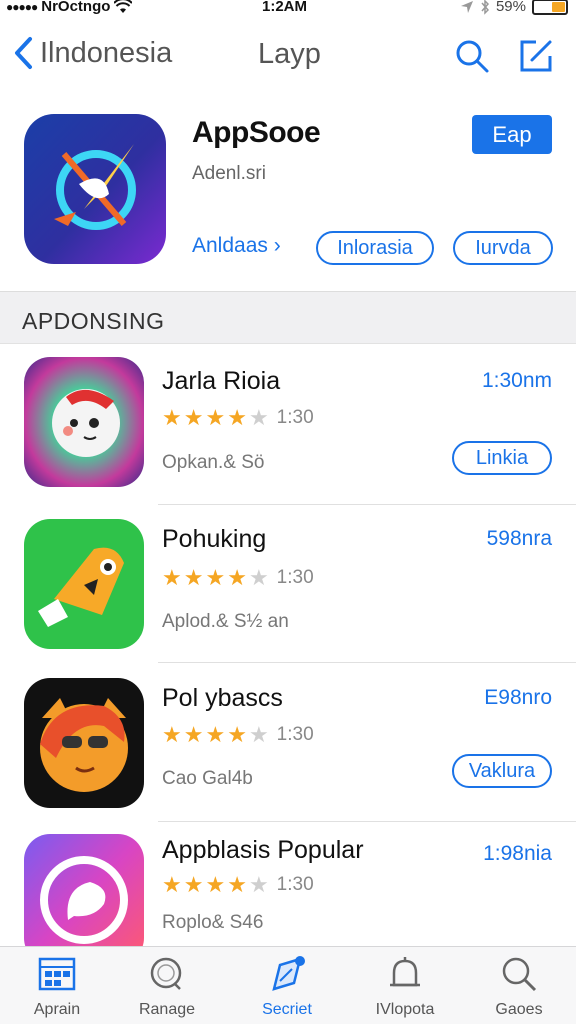 This screenshot has width=576, height=1024. What do you see at coordinates (57, 974) in the screenshot?
I see `grid-icon` at bounding box center [57, 974].